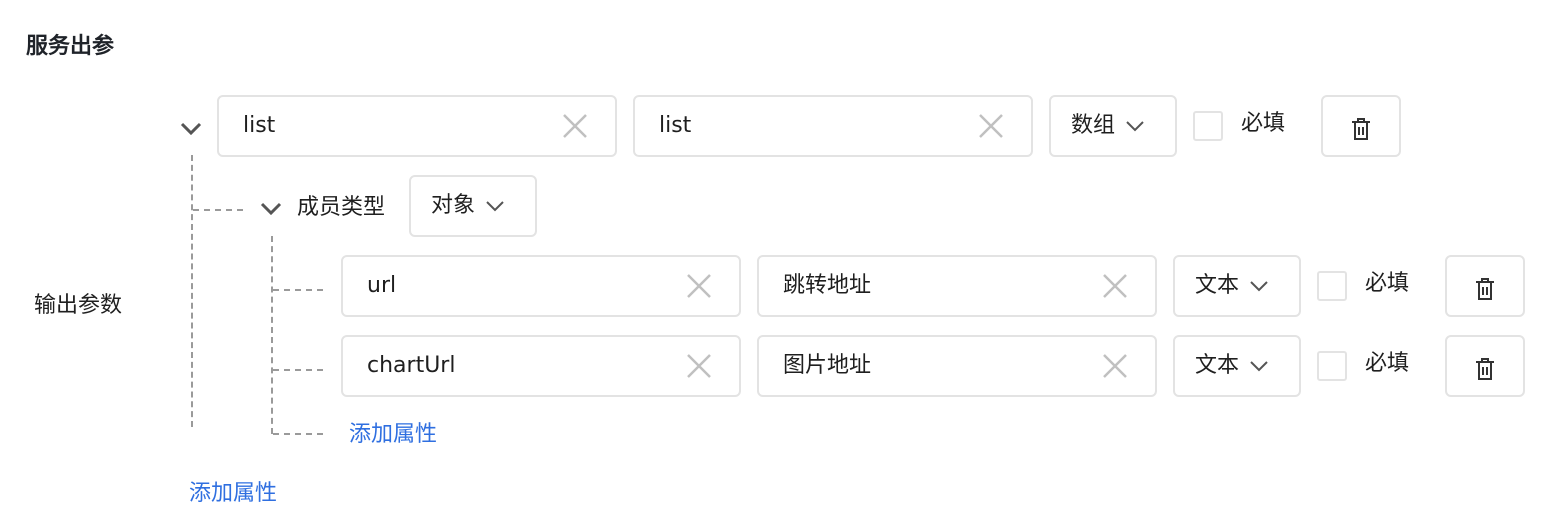  Describe the element at coordinates (233, 494) in the screenshot. I see `add-property-outer-link: 添加属性` at that location.